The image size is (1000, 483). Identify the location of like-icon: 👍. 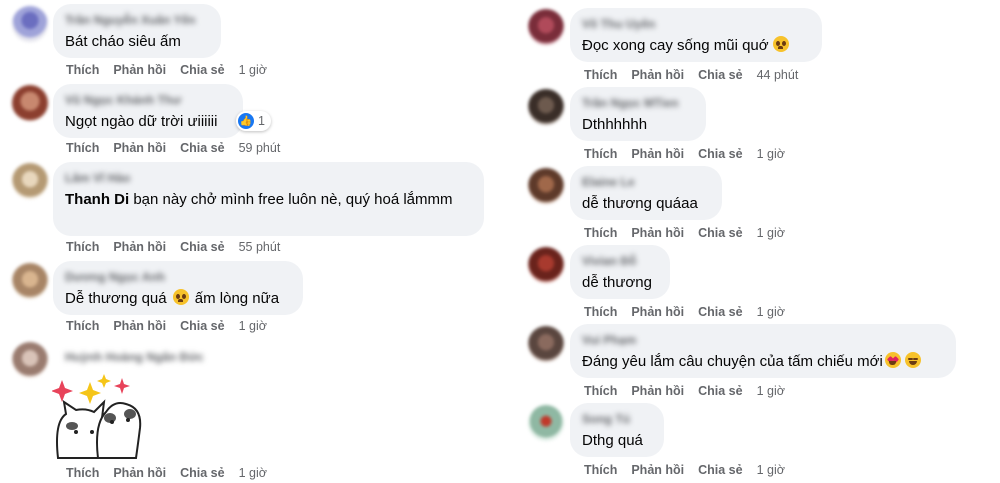
(246, 121).